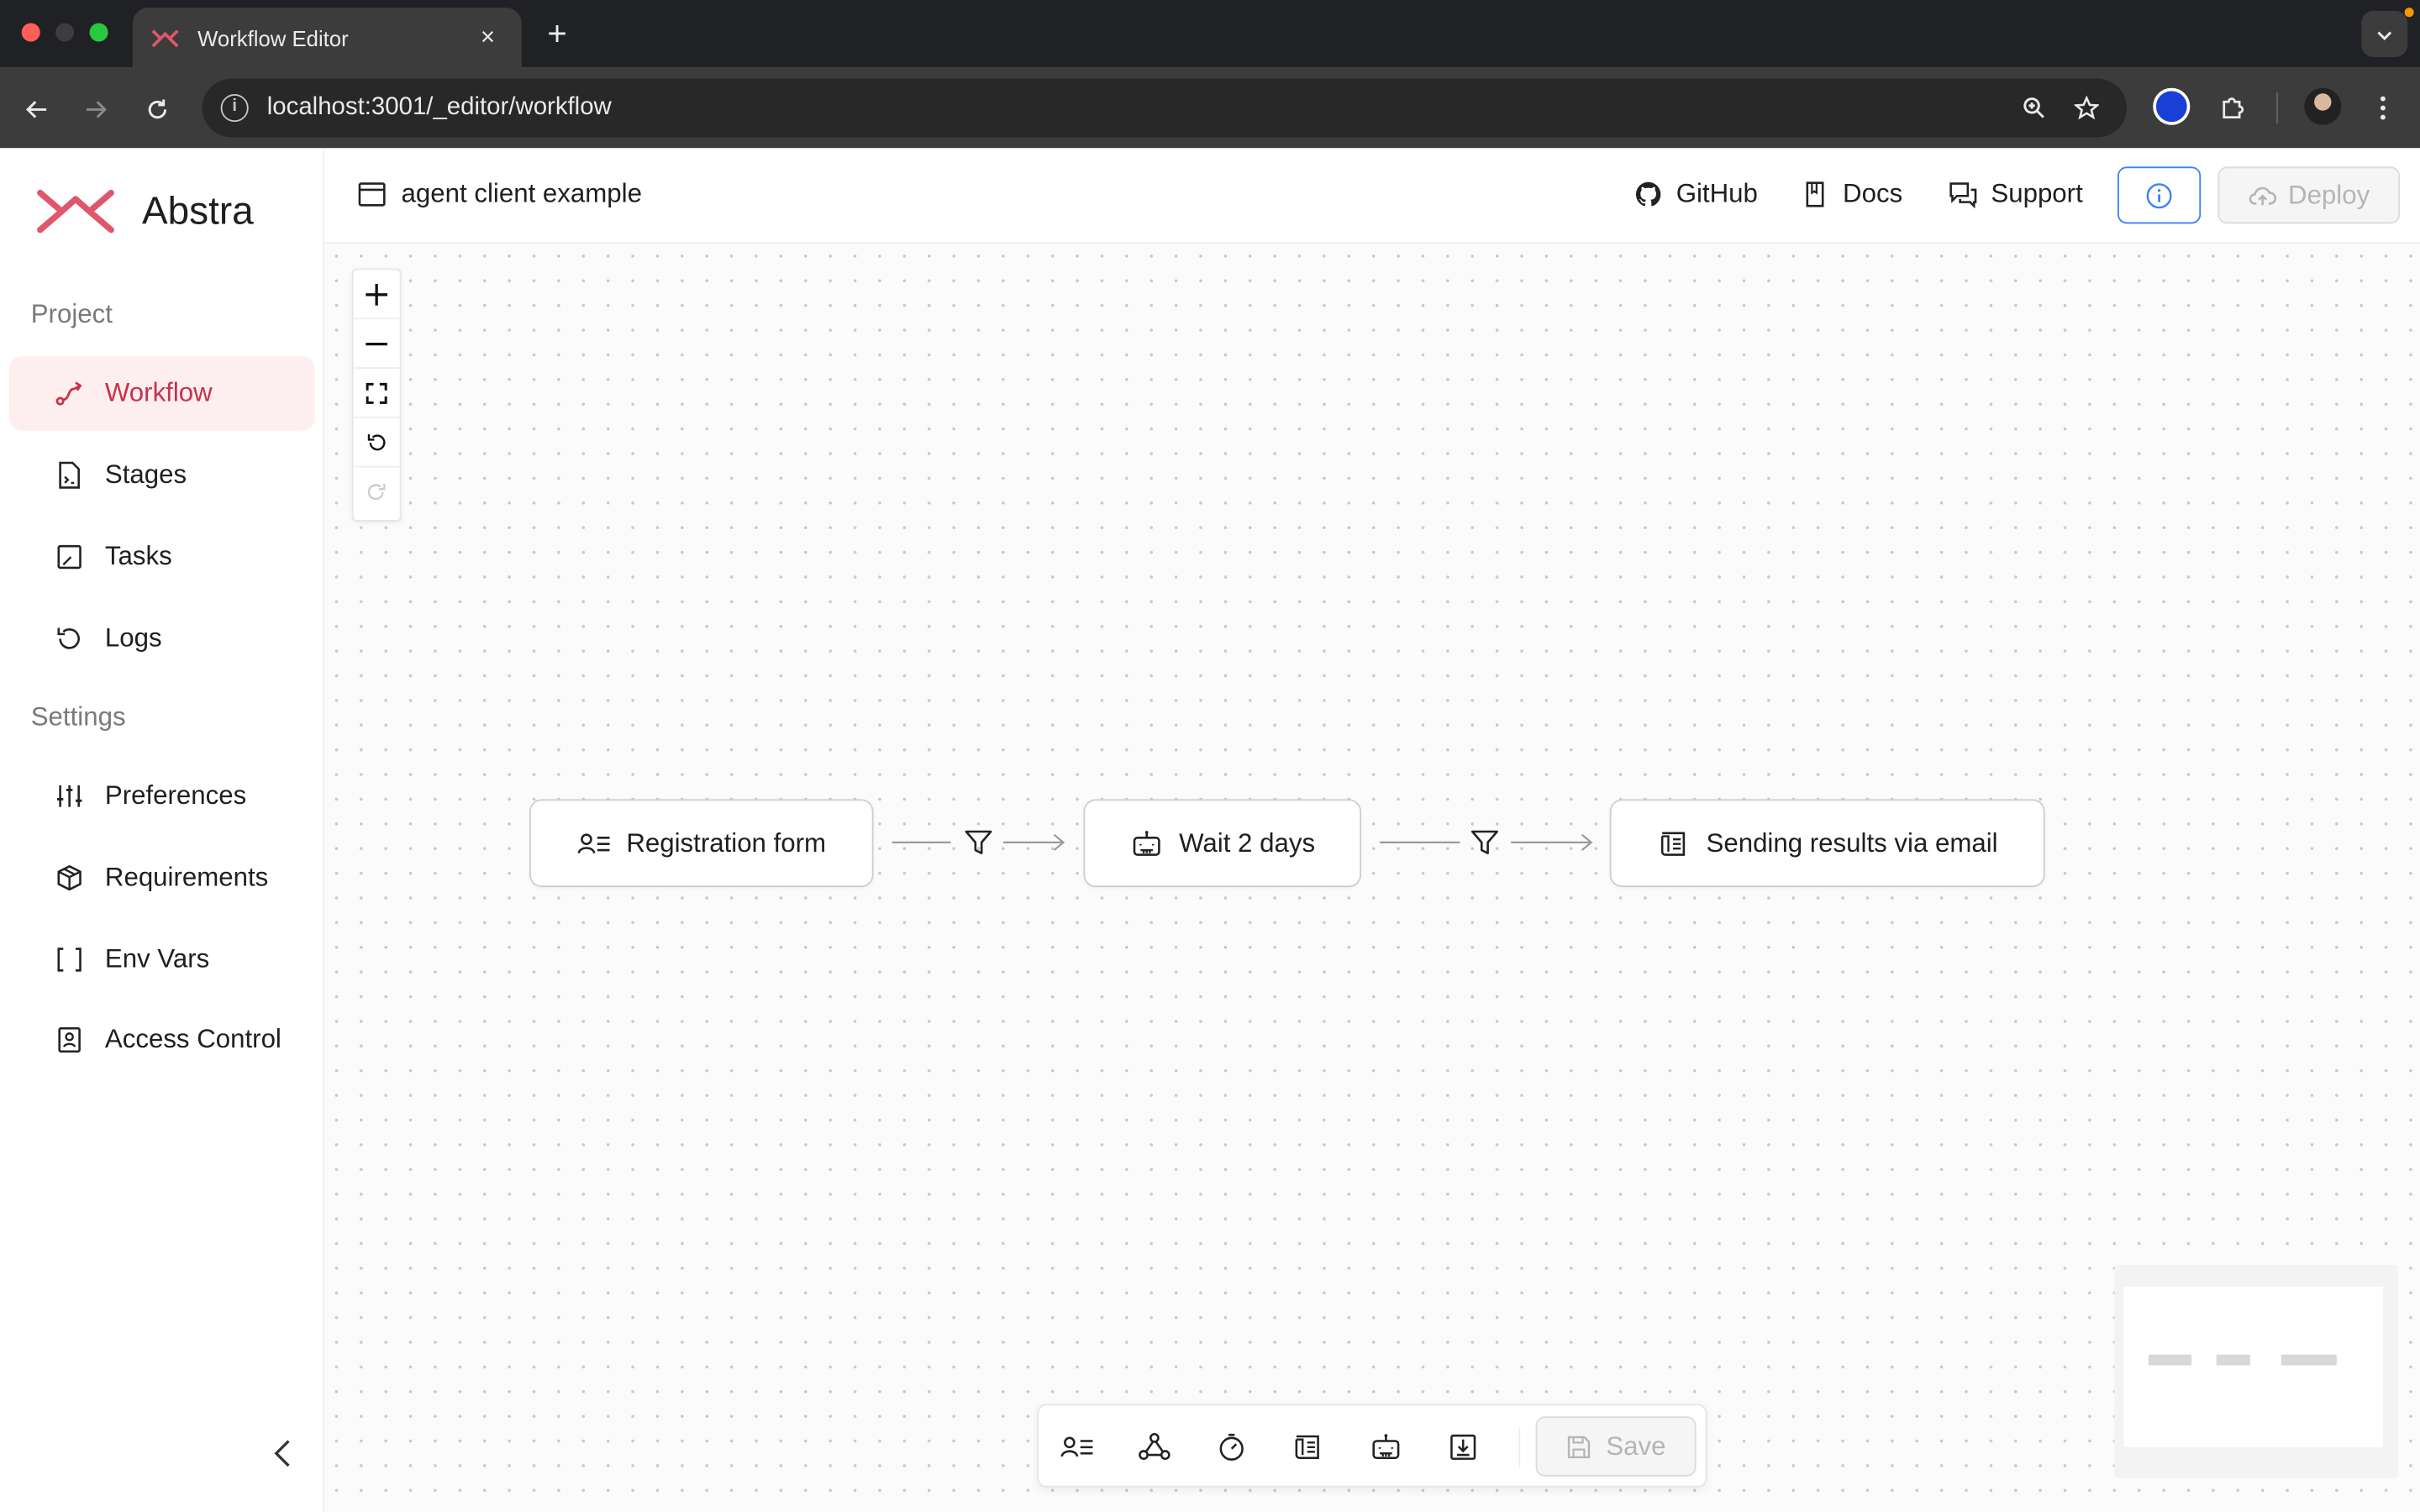 This screenshot has width=2420, height=1512. What do you see at coordinates (1649, 194) in the screenshot?
I see `github-icon` at bounding box center [1649, 194].